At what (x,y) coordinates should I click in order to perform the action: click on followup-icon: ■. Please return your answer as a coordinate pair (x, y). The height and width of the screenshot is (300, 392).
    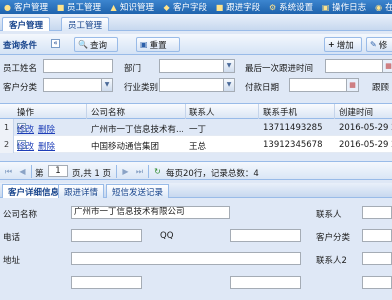
    Looking at the image, I should click on (219, 7).